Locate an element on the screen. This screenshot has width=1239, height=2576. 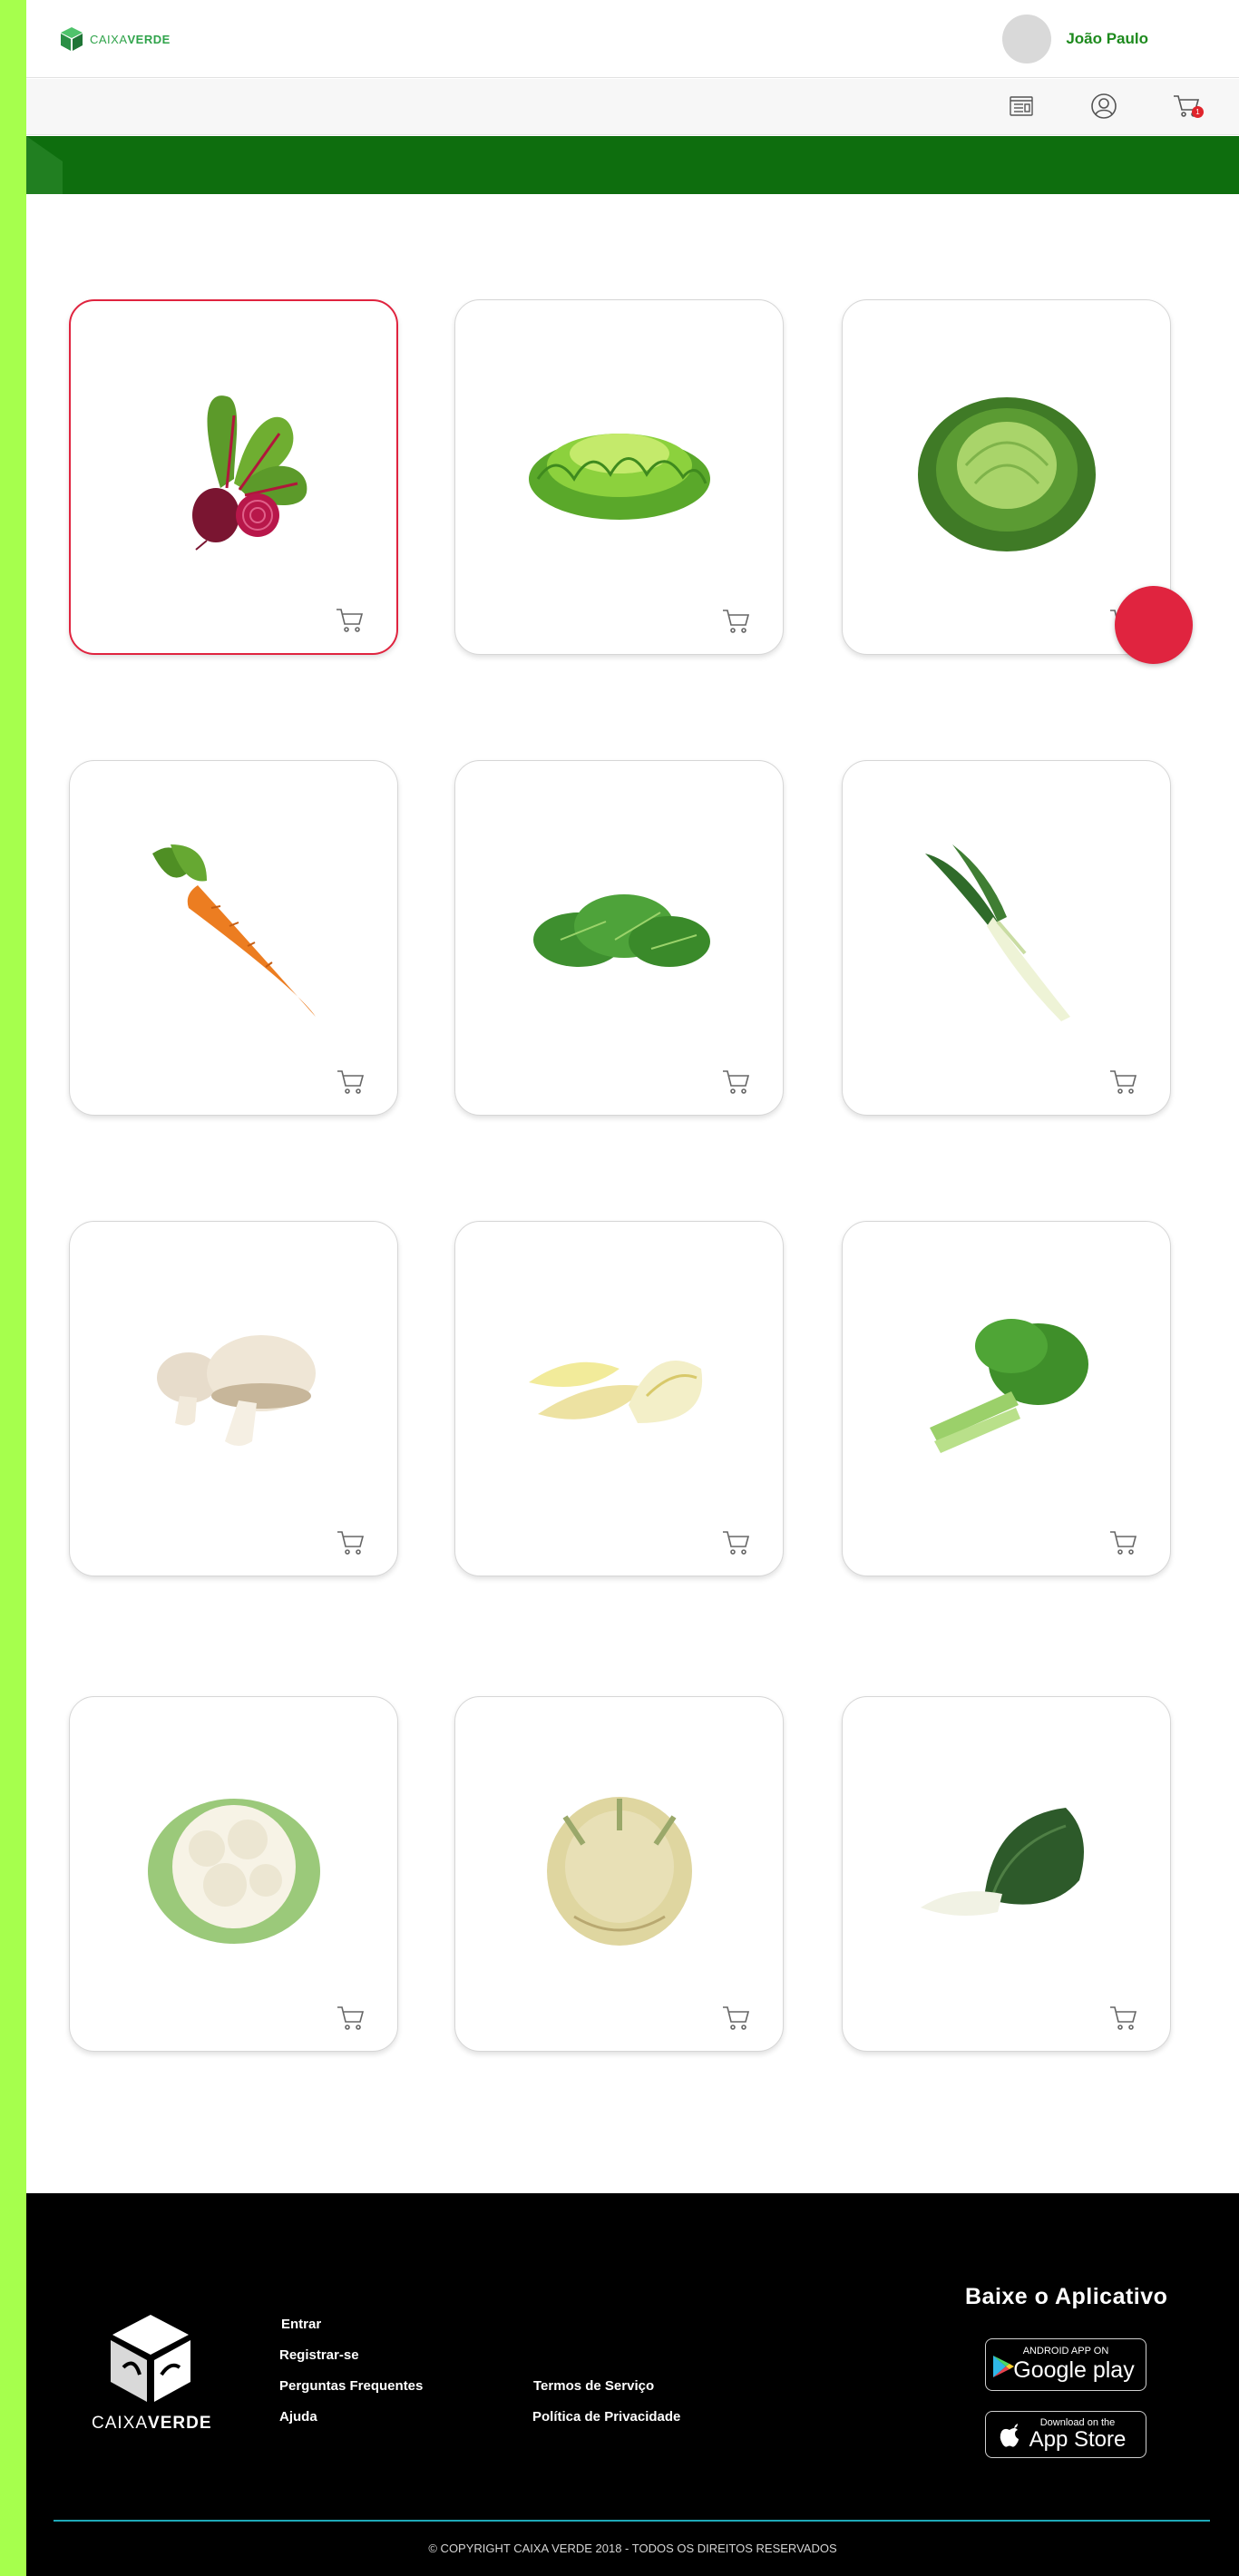
footer-link-privacidade: Política de Privacidade is located at coordinates (606, 2417).